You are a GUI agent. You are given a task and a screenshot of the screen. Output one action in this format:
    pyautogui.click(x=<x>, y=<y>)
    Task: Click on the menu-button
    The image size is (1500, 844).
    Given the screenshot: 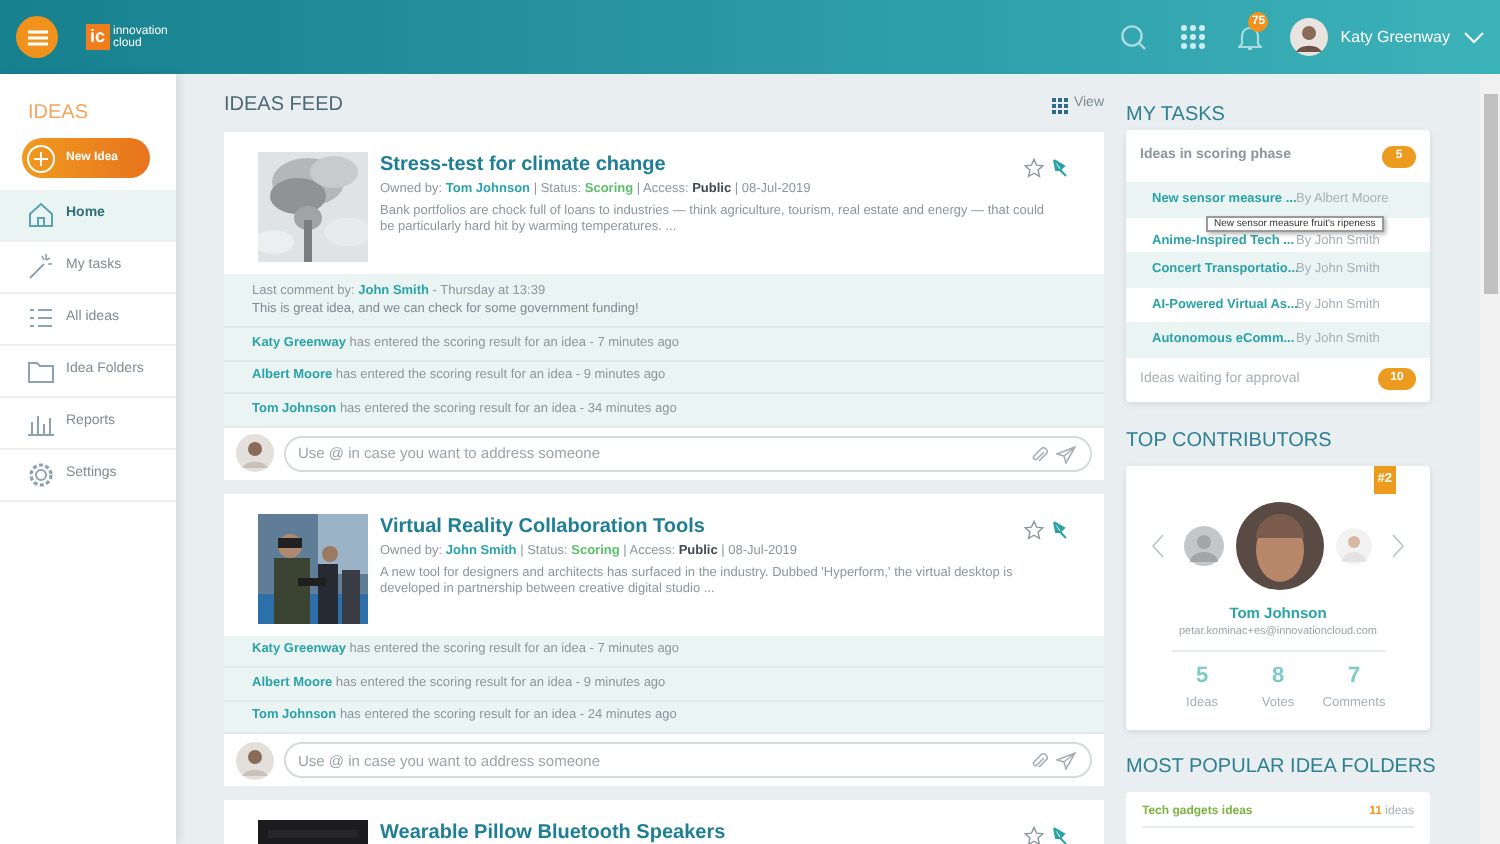 What is the action you would take?
    pyautogui.click(x=37, y=37)
    